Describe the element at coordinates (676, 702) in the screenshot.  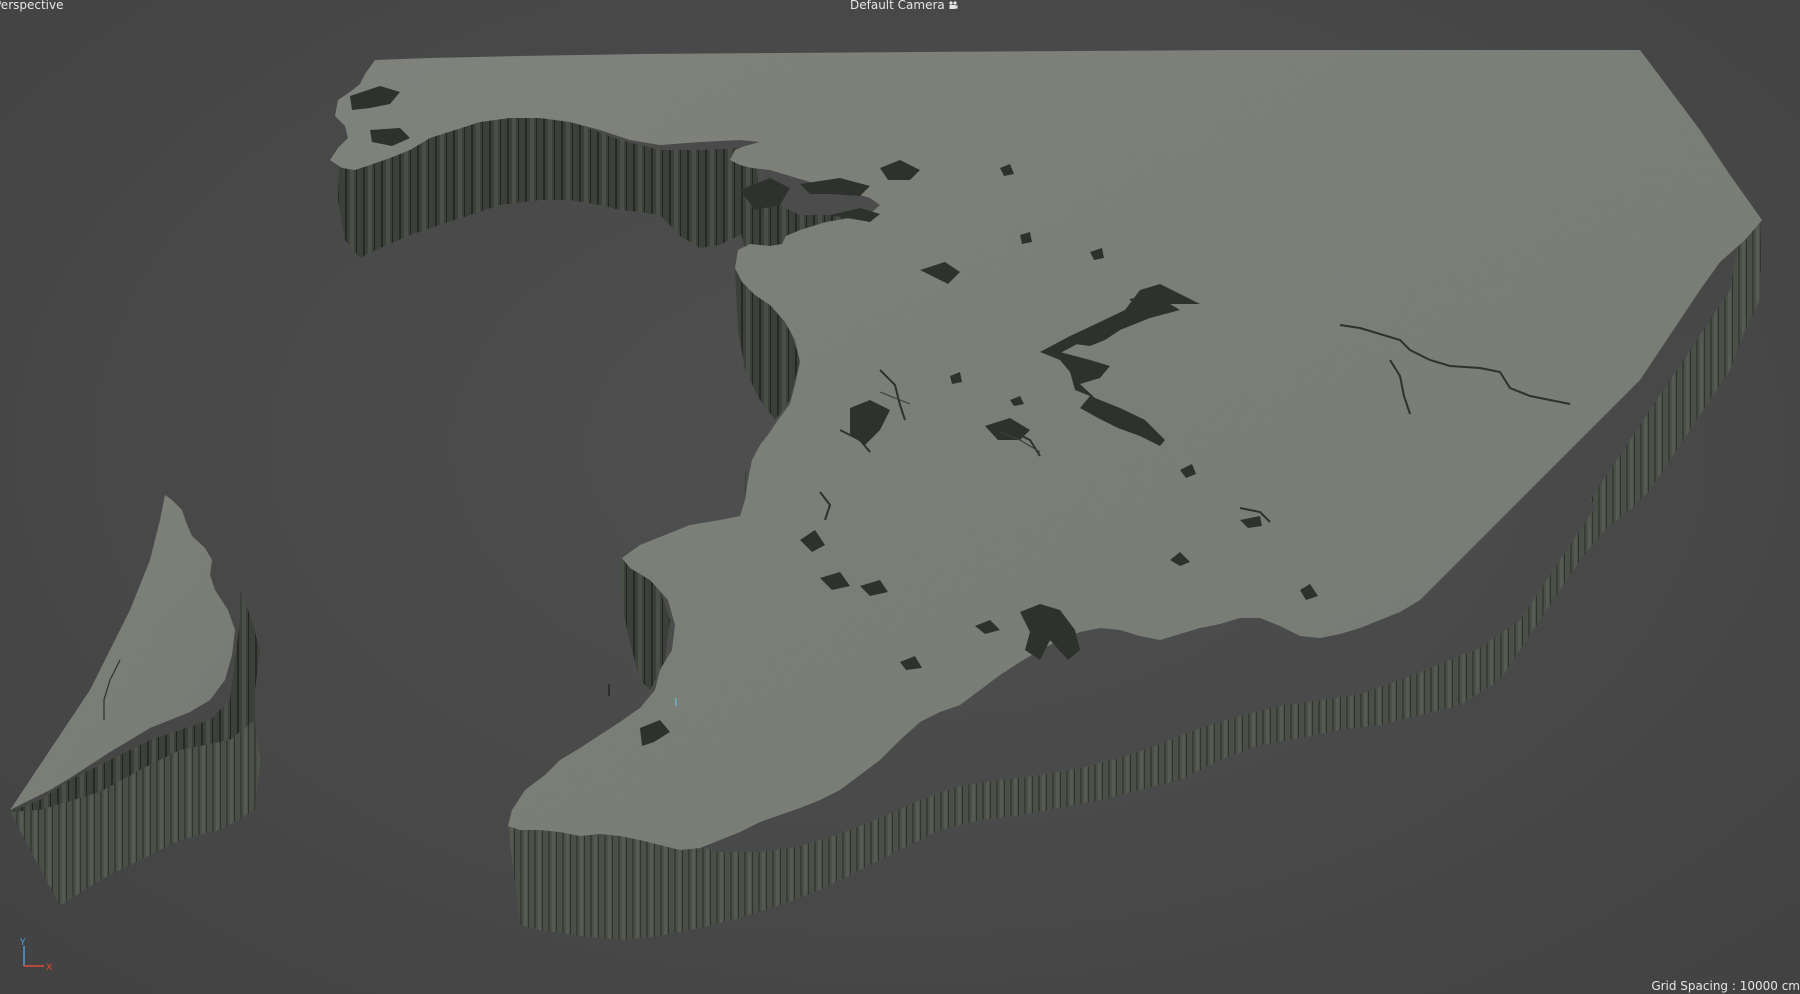
I see `origin-marker` at that location.